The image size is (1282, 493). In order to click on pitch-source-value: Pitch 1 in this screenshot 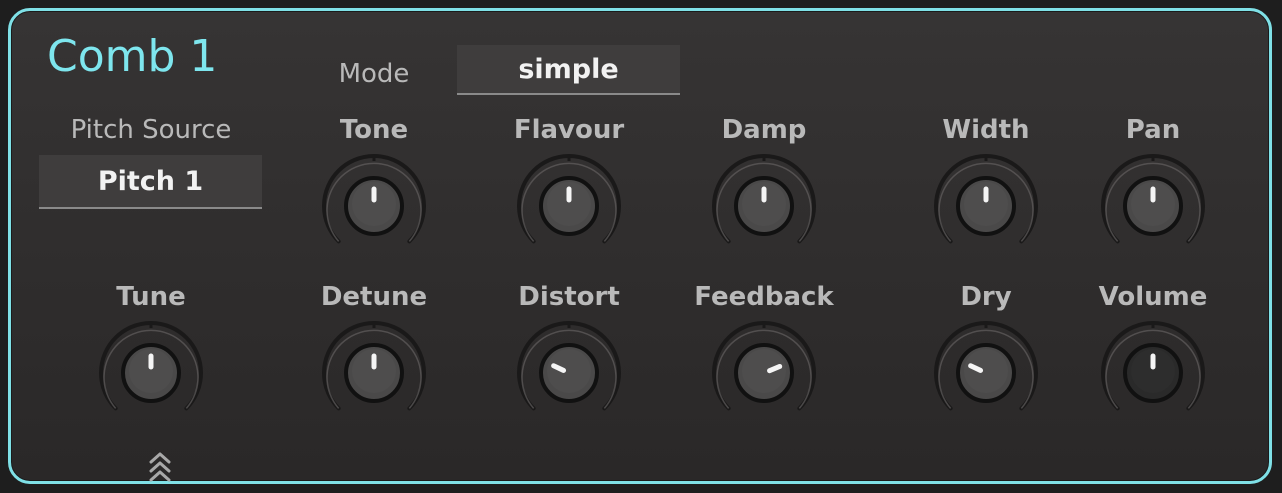, I will do `click(150, 181)`.